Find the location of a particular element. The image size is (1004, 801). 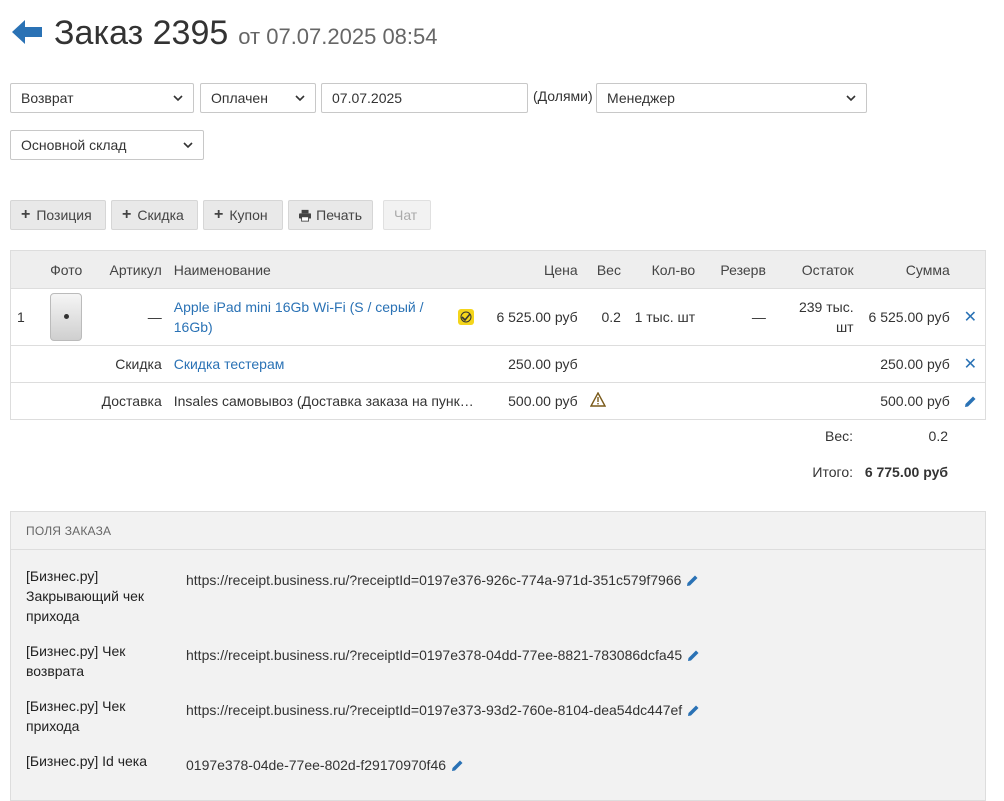

date-input: 07.07.2025 is located at coordinates (424, 98).